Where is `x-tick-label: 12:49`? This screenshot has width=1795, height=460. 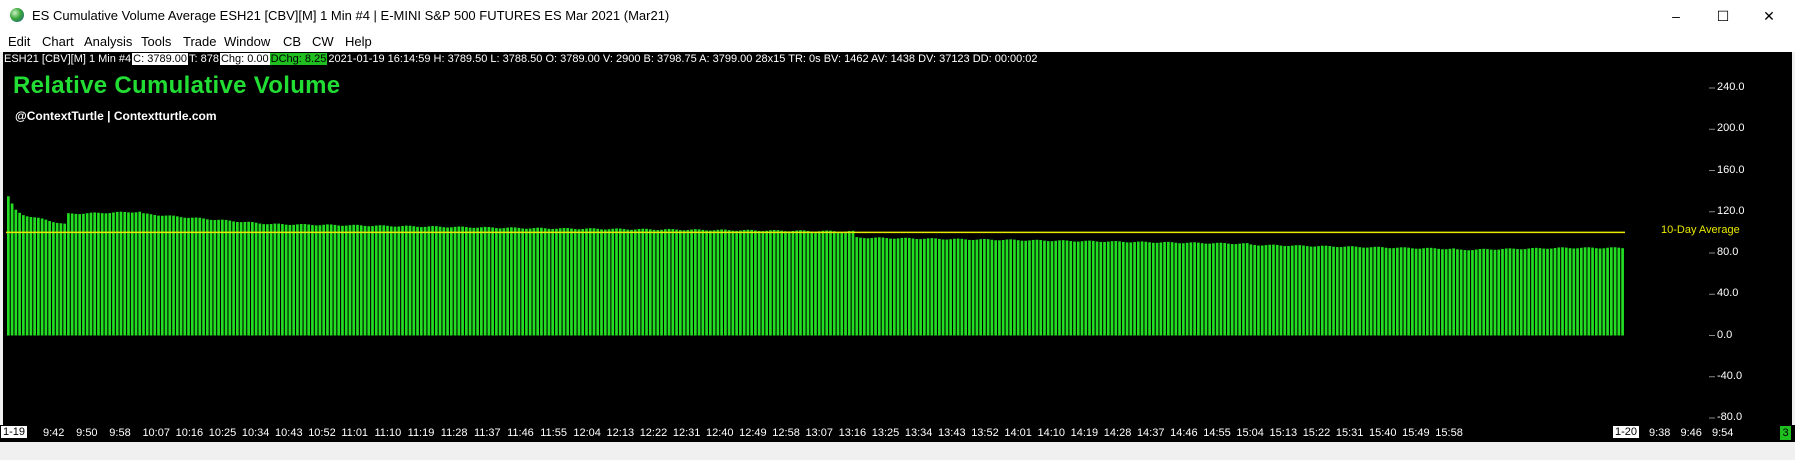
x-tick-label: 12:49 is located at coordinates (753, 433).